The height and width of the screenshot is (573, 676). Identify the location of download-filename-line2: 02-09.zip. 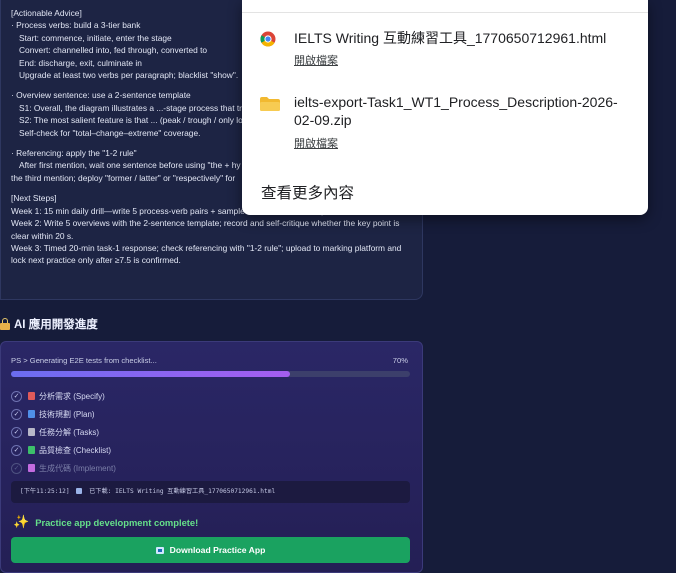
(323, 120).